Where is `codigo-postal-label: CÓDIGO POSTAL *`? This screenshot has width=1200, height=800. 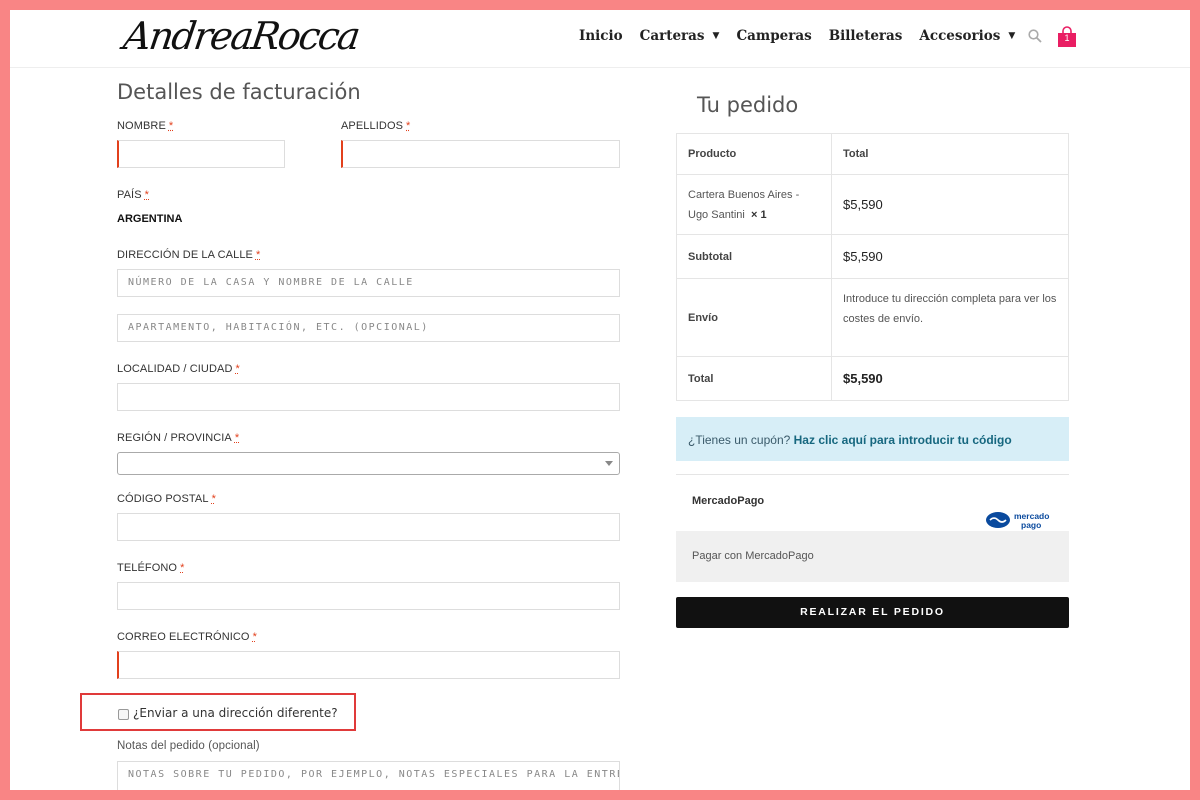 codigo-postal-label: CÓDIGO POSTAL * is located at coordinates (166, 499).